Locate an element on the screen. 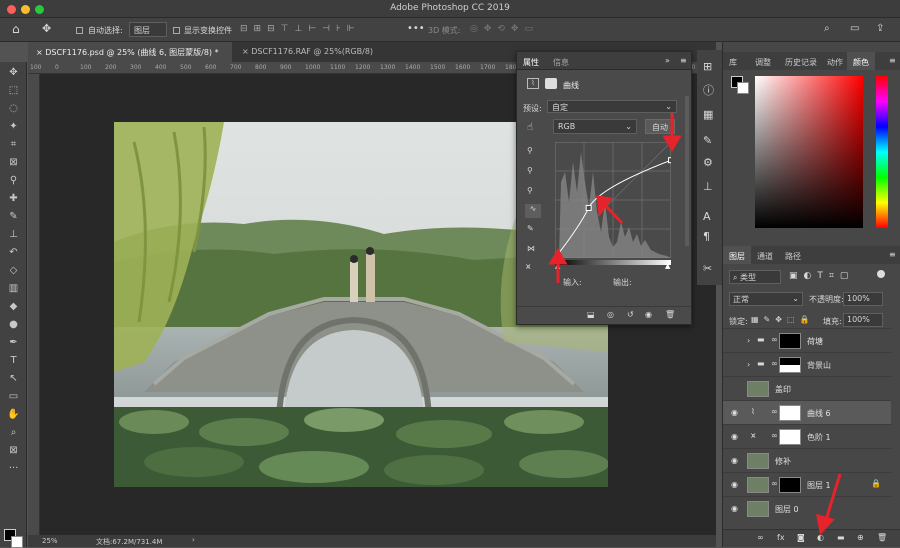 The height and width of the screenshot is (548, 900). tab-library: 库 is located at coordinates (733, 61).